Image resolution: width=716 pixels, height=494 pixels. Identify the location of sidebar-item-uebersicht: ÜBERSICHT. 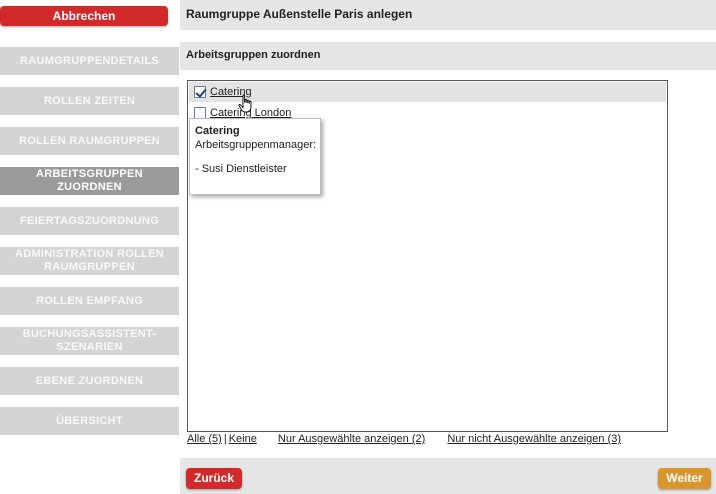
(89, 421).